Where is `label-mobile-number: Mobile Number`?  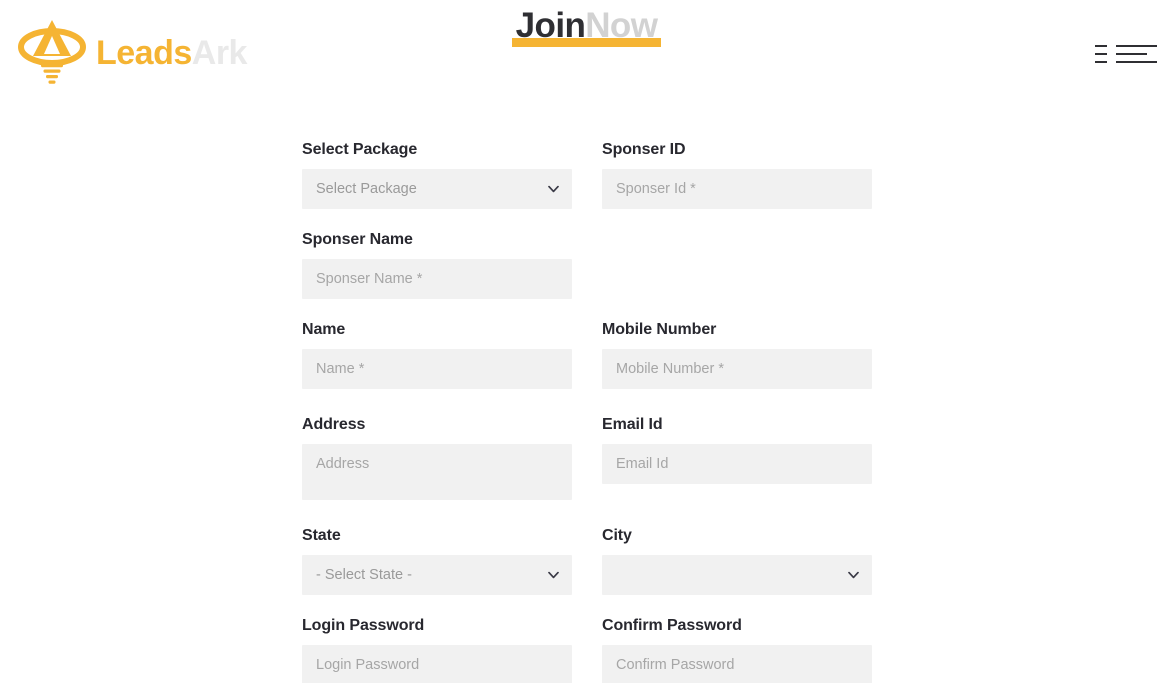 label-mobile-number: Mobile Number is located at coordinates (659, 329).